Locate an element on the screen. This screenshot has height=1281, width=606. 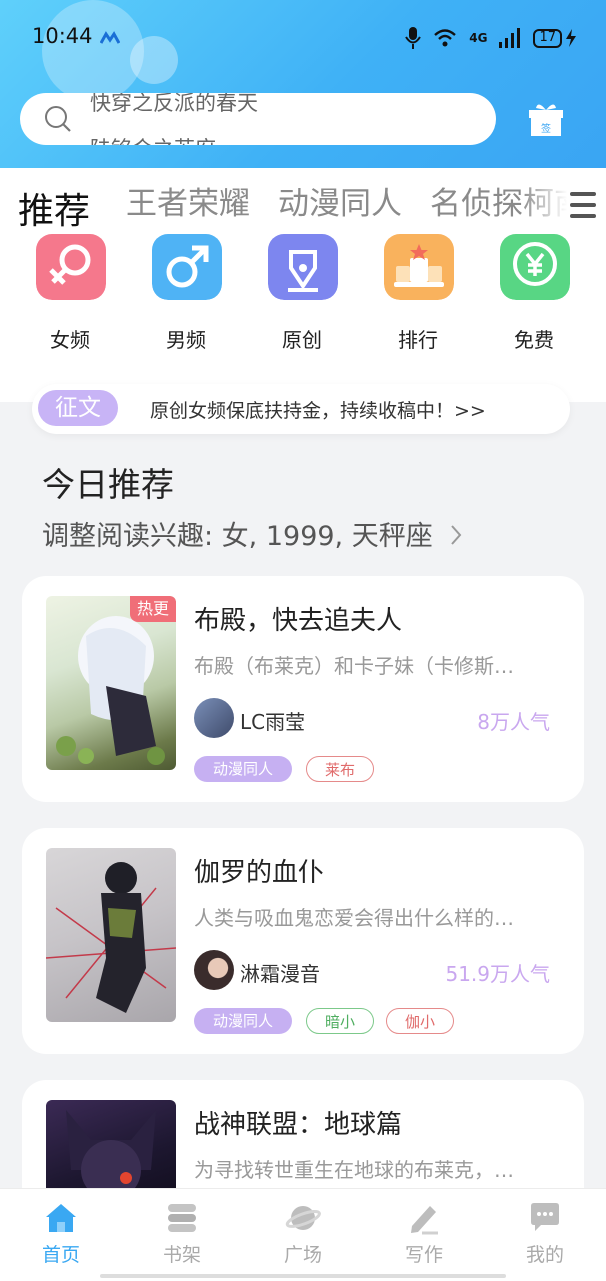
book-tag: 莱布 is located at coordinates (340, 769).